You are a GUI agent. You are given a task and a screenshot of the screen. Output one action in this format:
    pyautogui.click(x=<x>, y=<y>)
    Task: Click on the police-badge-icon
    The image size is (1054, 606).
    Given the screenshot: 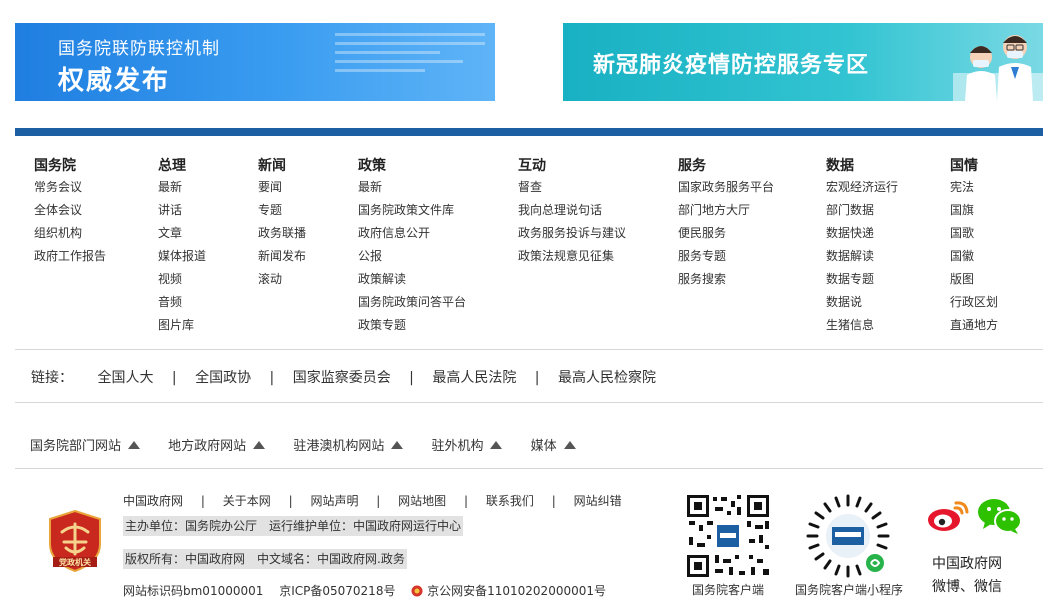 What is the action you would take?
    pyautogui.click(x=417, y=591)
    